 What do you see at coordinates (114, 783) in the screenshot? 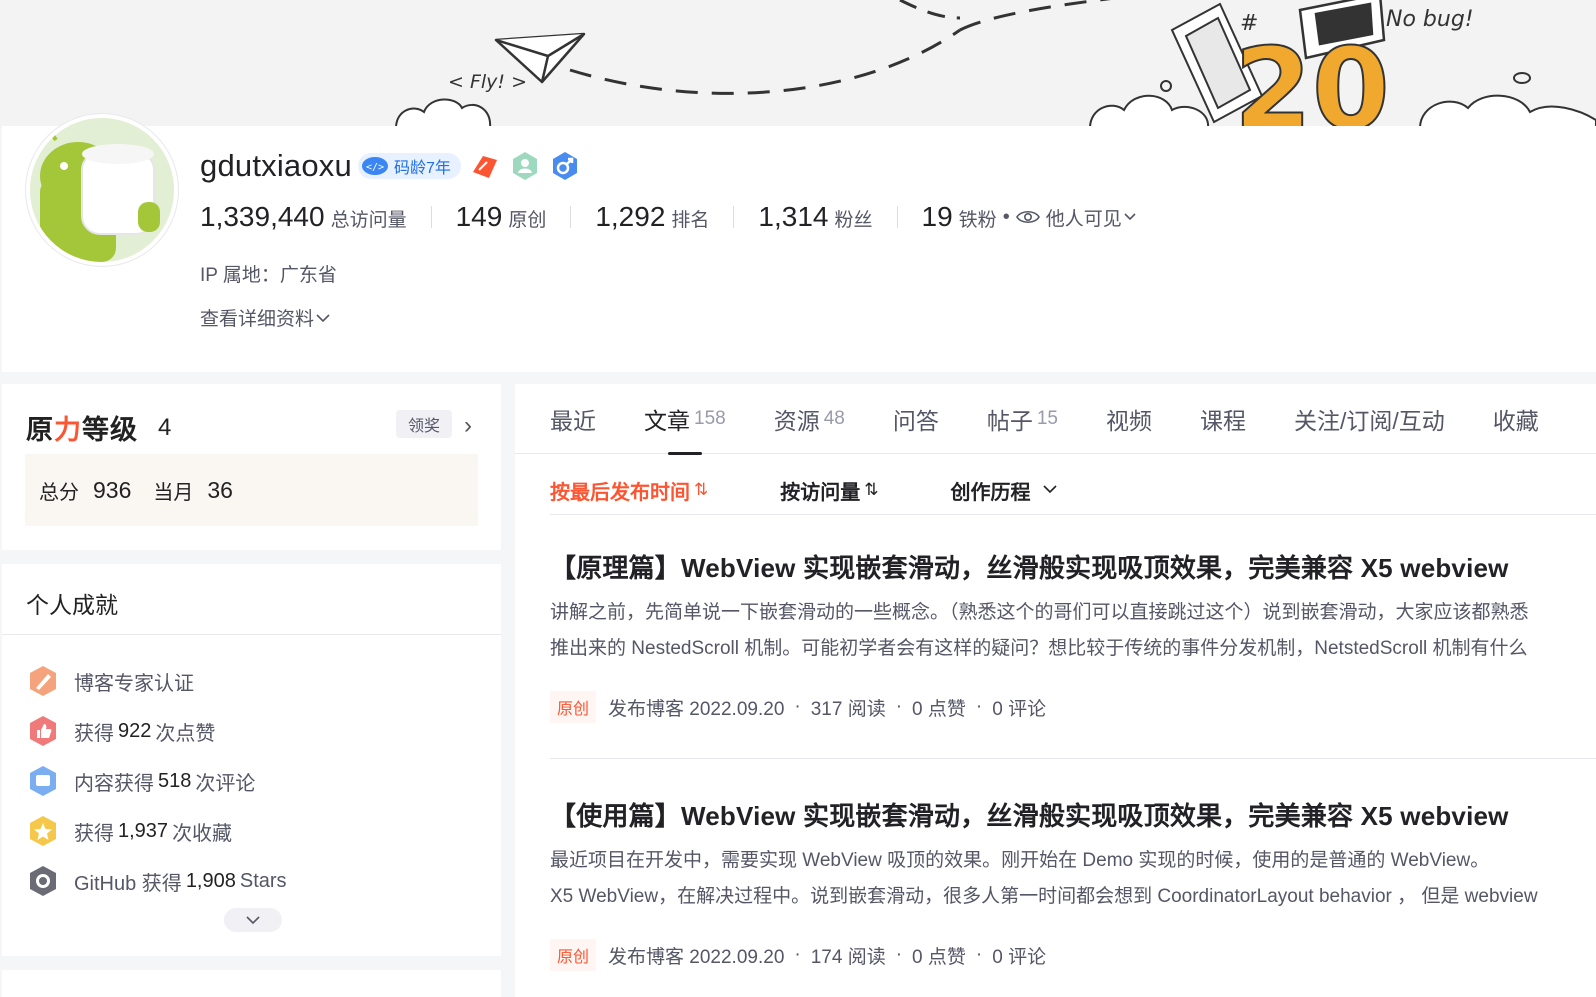
I see `achievement-text: 内容获得` at bounding box center [114, 783].